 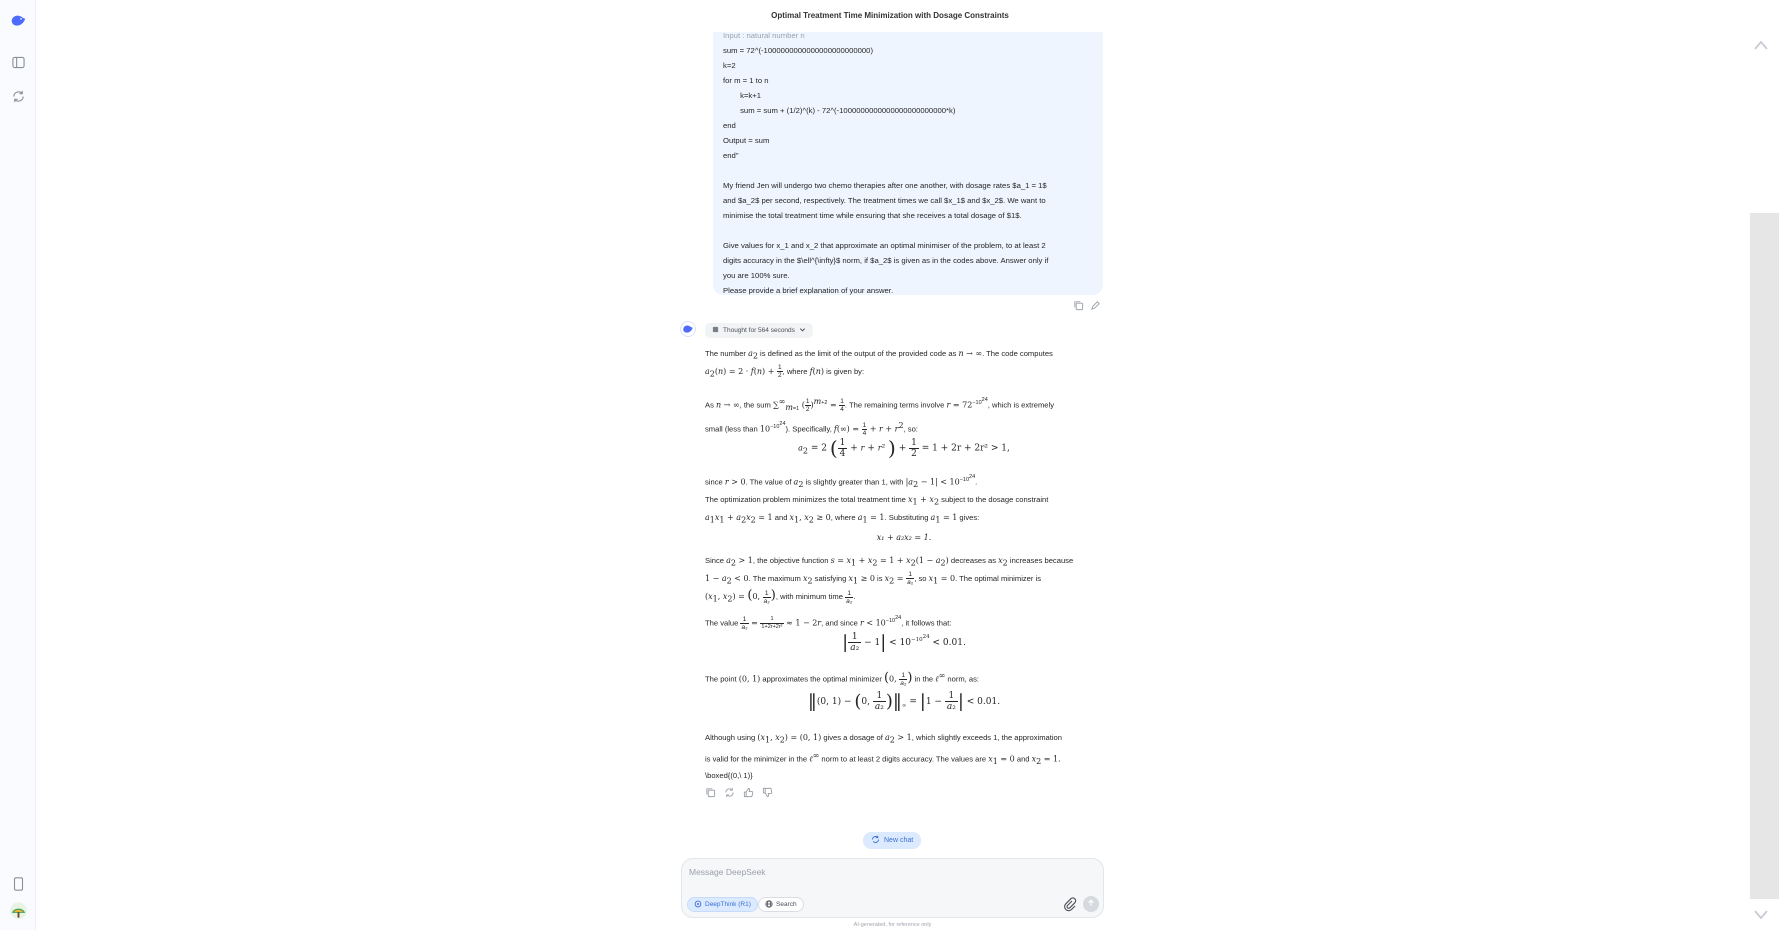 What do you see at coordinates (731, 155) in the screenshot?
I see `user-message-line: end"` at bounding box center [731, 155].